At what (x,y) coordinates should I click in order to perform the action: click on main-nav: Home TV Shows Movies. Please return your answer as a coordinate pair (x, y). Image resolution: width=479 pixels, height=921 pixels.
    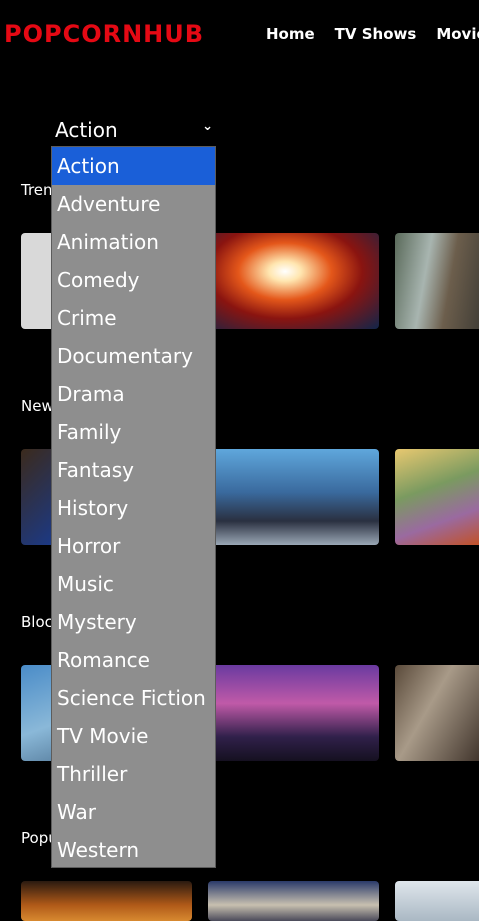
    Looking at the image, I should click on (372, 34).